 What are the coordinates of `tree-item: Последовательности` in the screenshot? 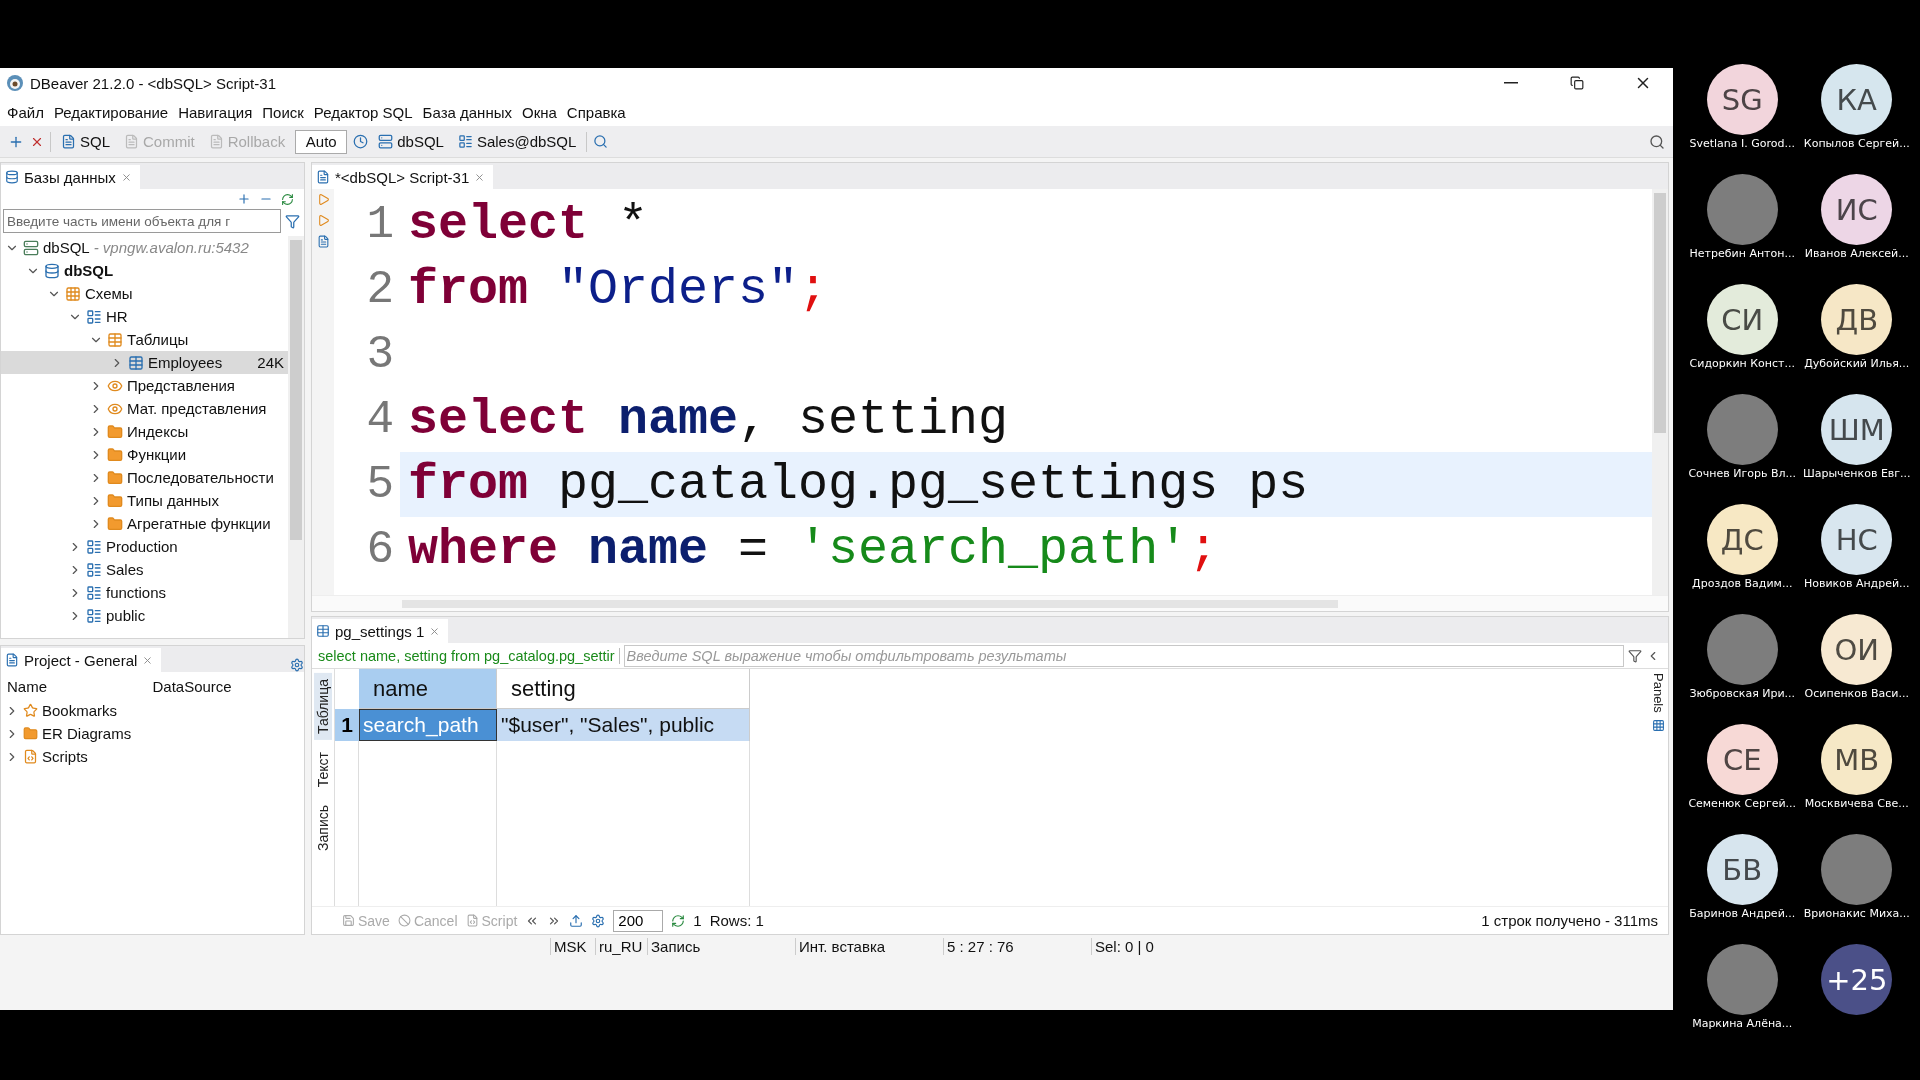 It's located at (144, 477).